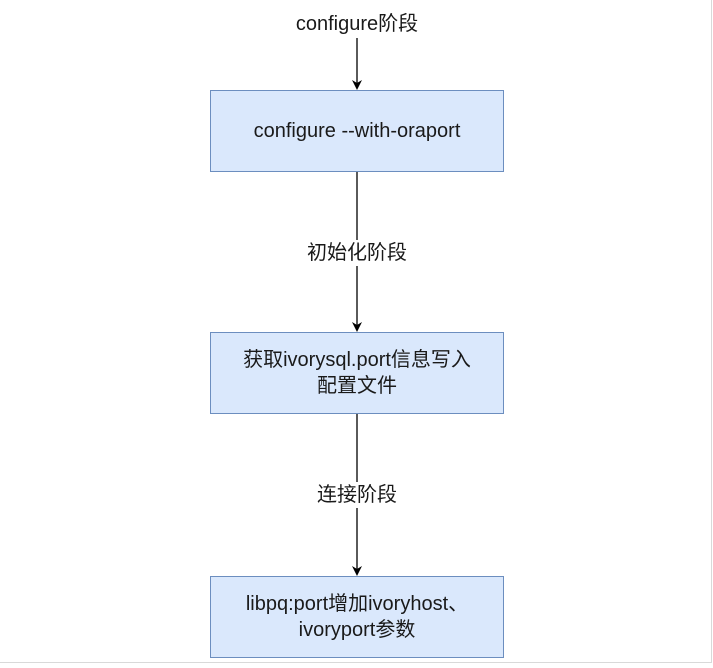  What do you see at coordinates (357, 131) in the screenshot?
I see `step-configure-with-oraport: configure --with-oraport` at bounding box center [357, 131].